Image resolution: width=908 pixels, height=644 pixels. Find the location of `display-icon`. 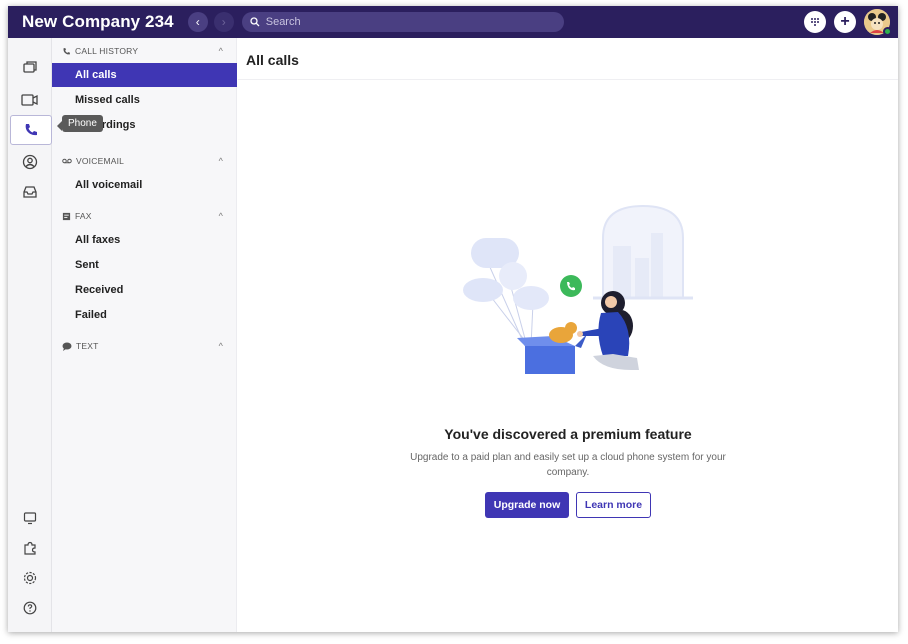

display-icon is located at coordinates (30, 518).